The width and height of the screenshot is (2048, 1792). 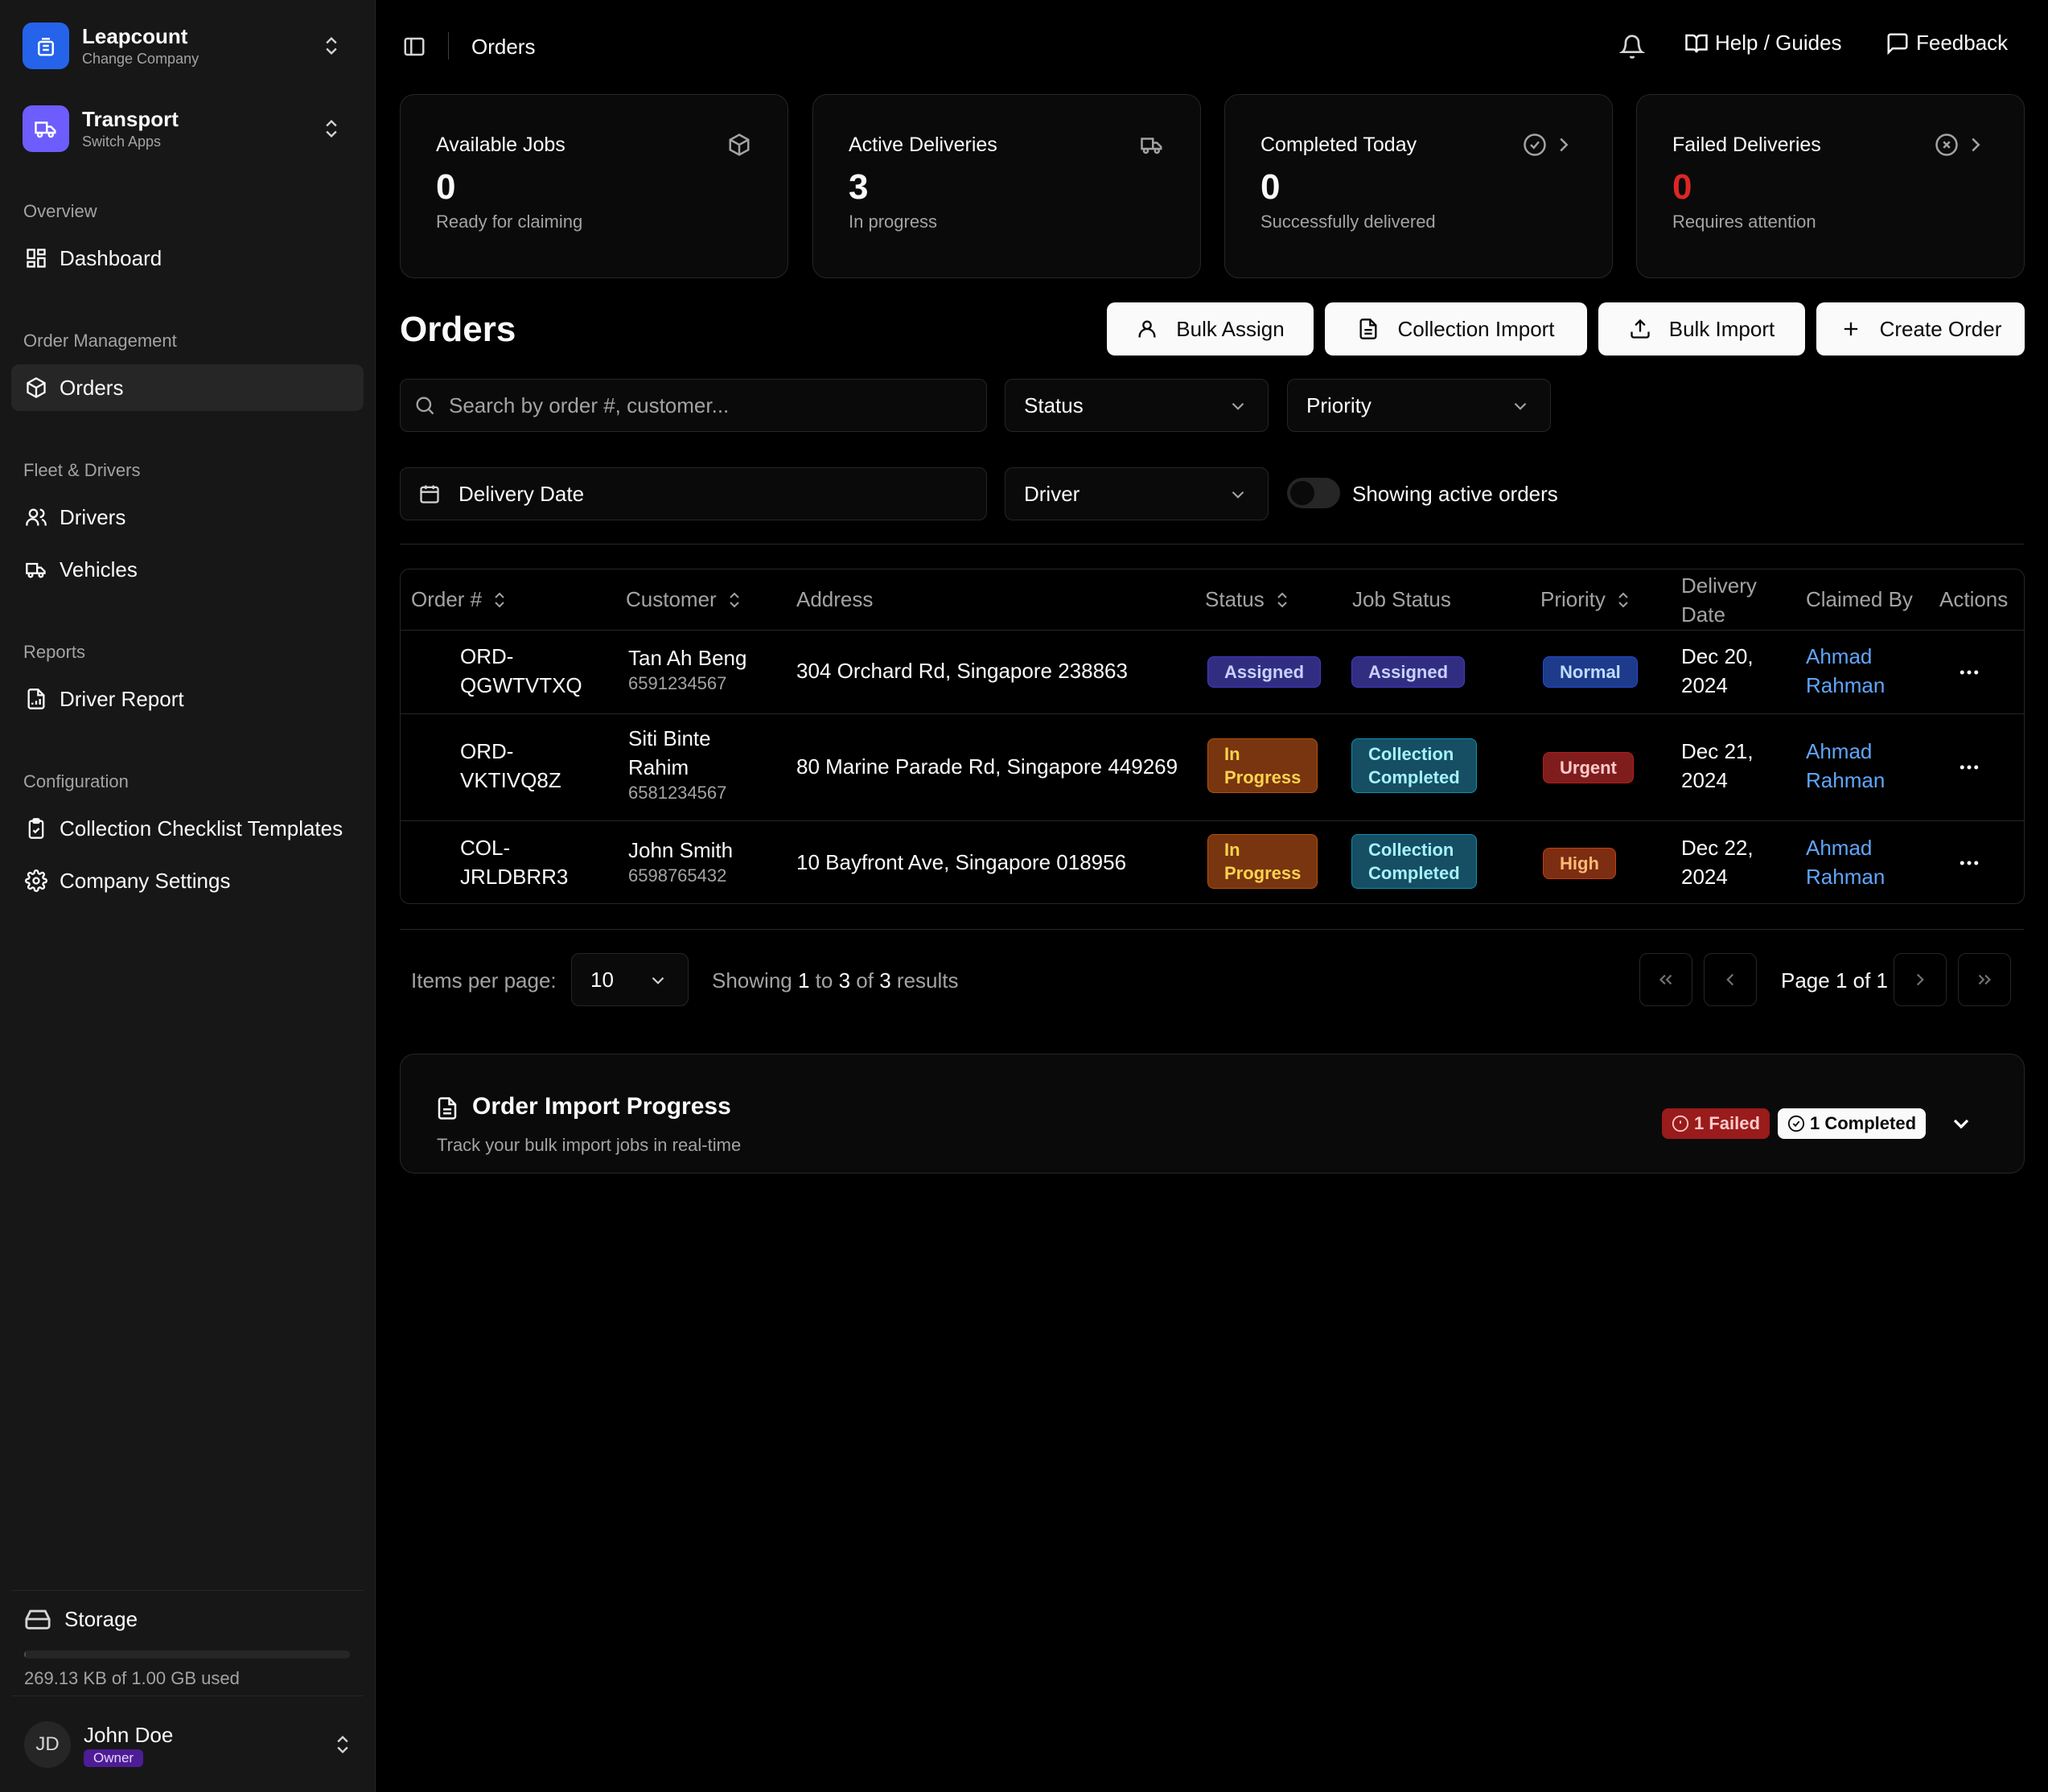 I want to click on badge-line: Collection, so click(x=1411, y=850).